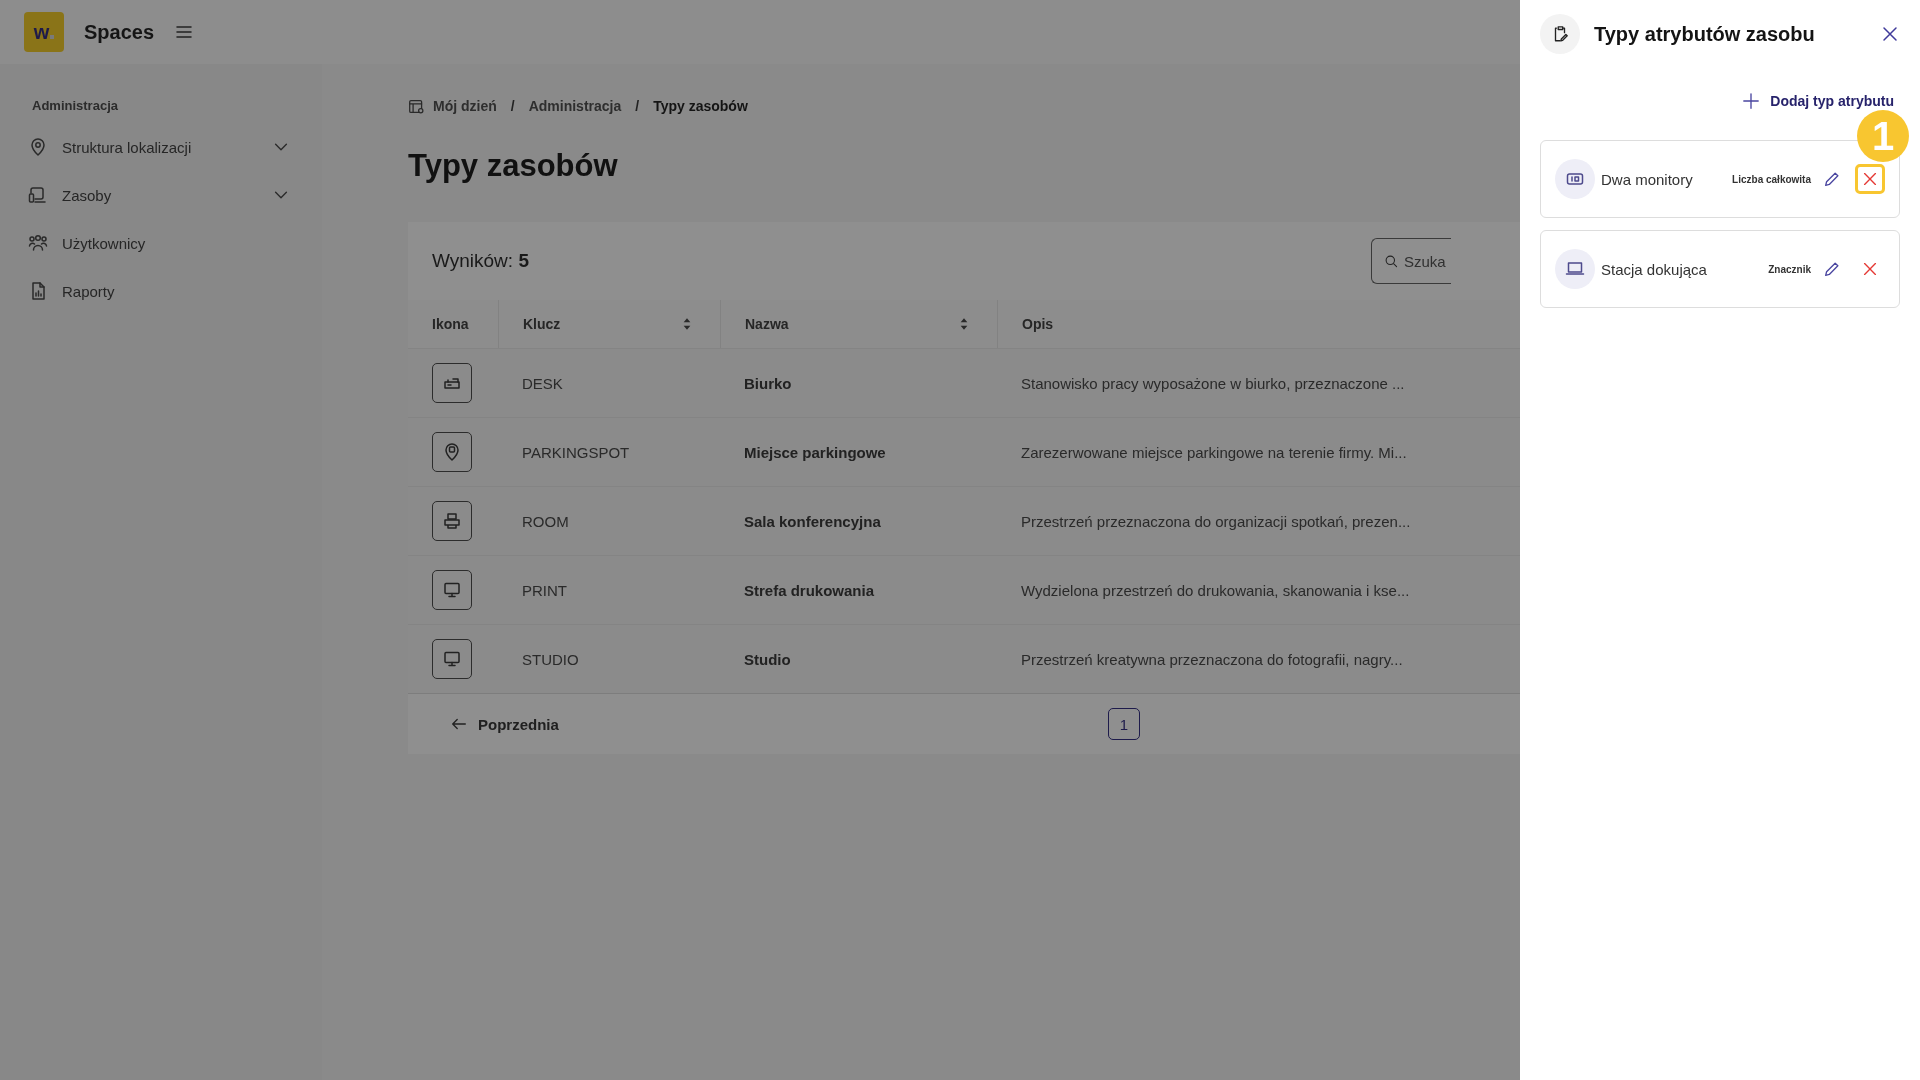  Describe the element at coordinates (159, 147) in the screenshot. I see `sidebar-item: Struktura lokalizacji` at that location.